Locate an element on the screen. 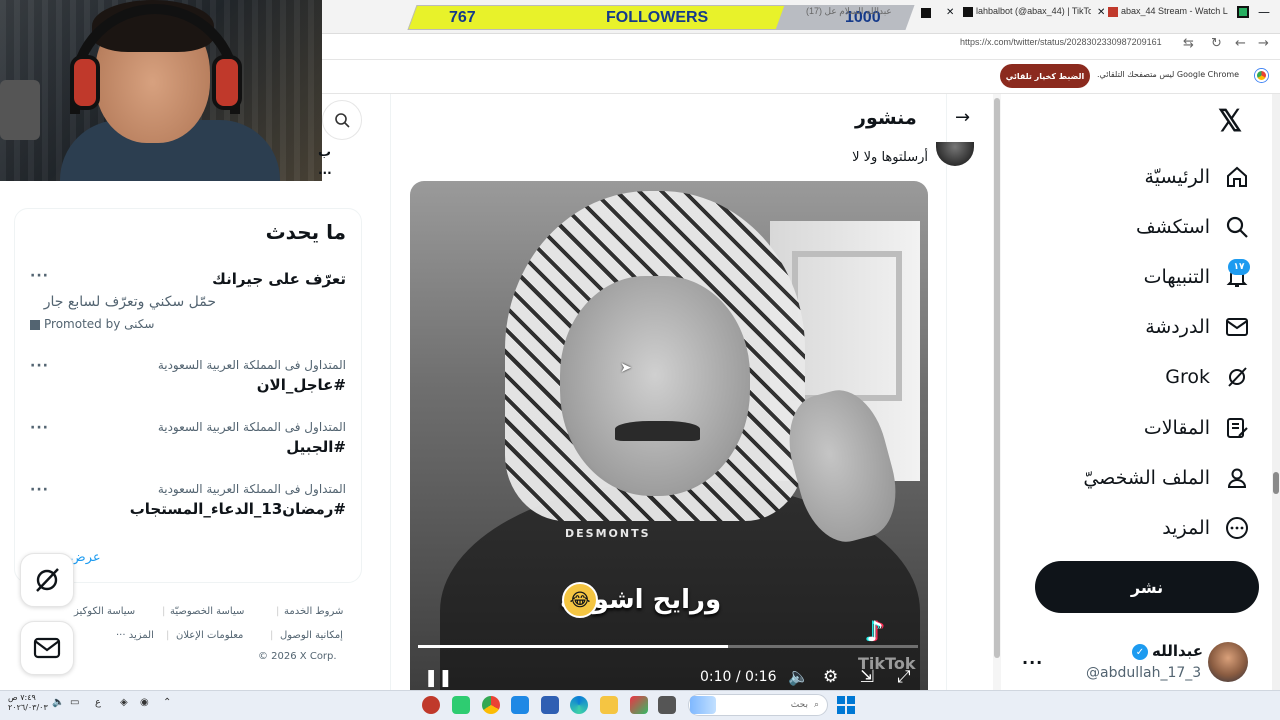 Image resolution: width=1280 pixels, height=720 pixels. trend-tag: #الجبيل is located at coordinates (183, 447).